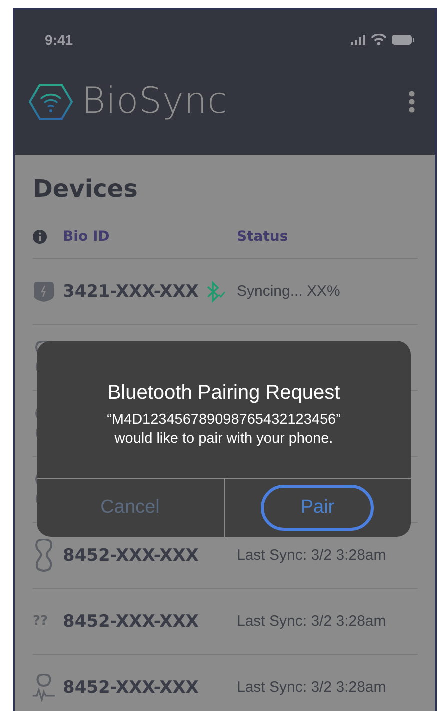 The image size is (439, 711). What do you see at coordinates (86, 189) in the screenshot?
I see `section-title: Devices` at bounding box center [86, 189].